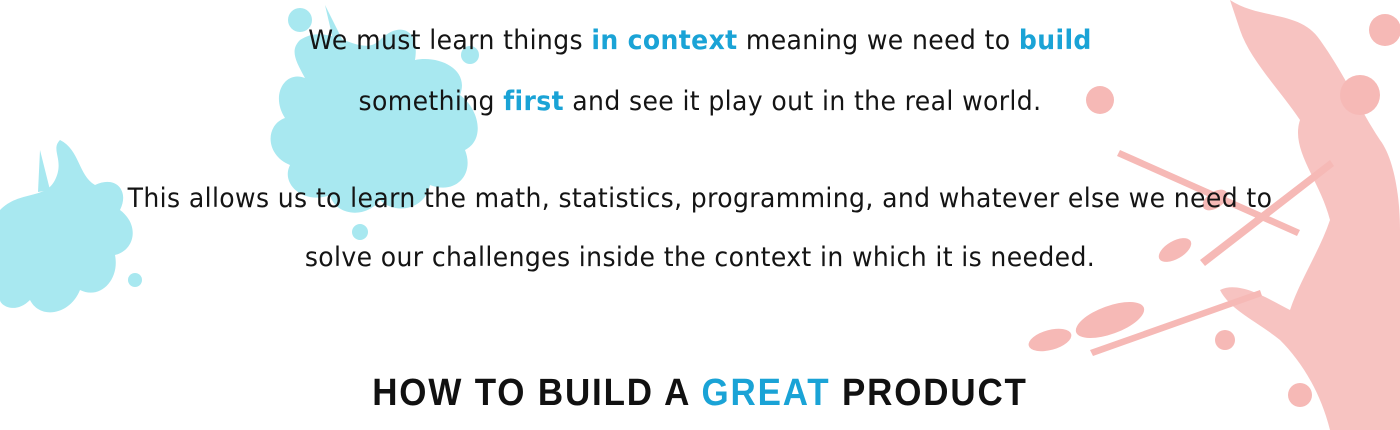  Describe the element at coordinates (537, 393) in the screenshot. I see `heading-text: HOW TO BUILD A` at that location.